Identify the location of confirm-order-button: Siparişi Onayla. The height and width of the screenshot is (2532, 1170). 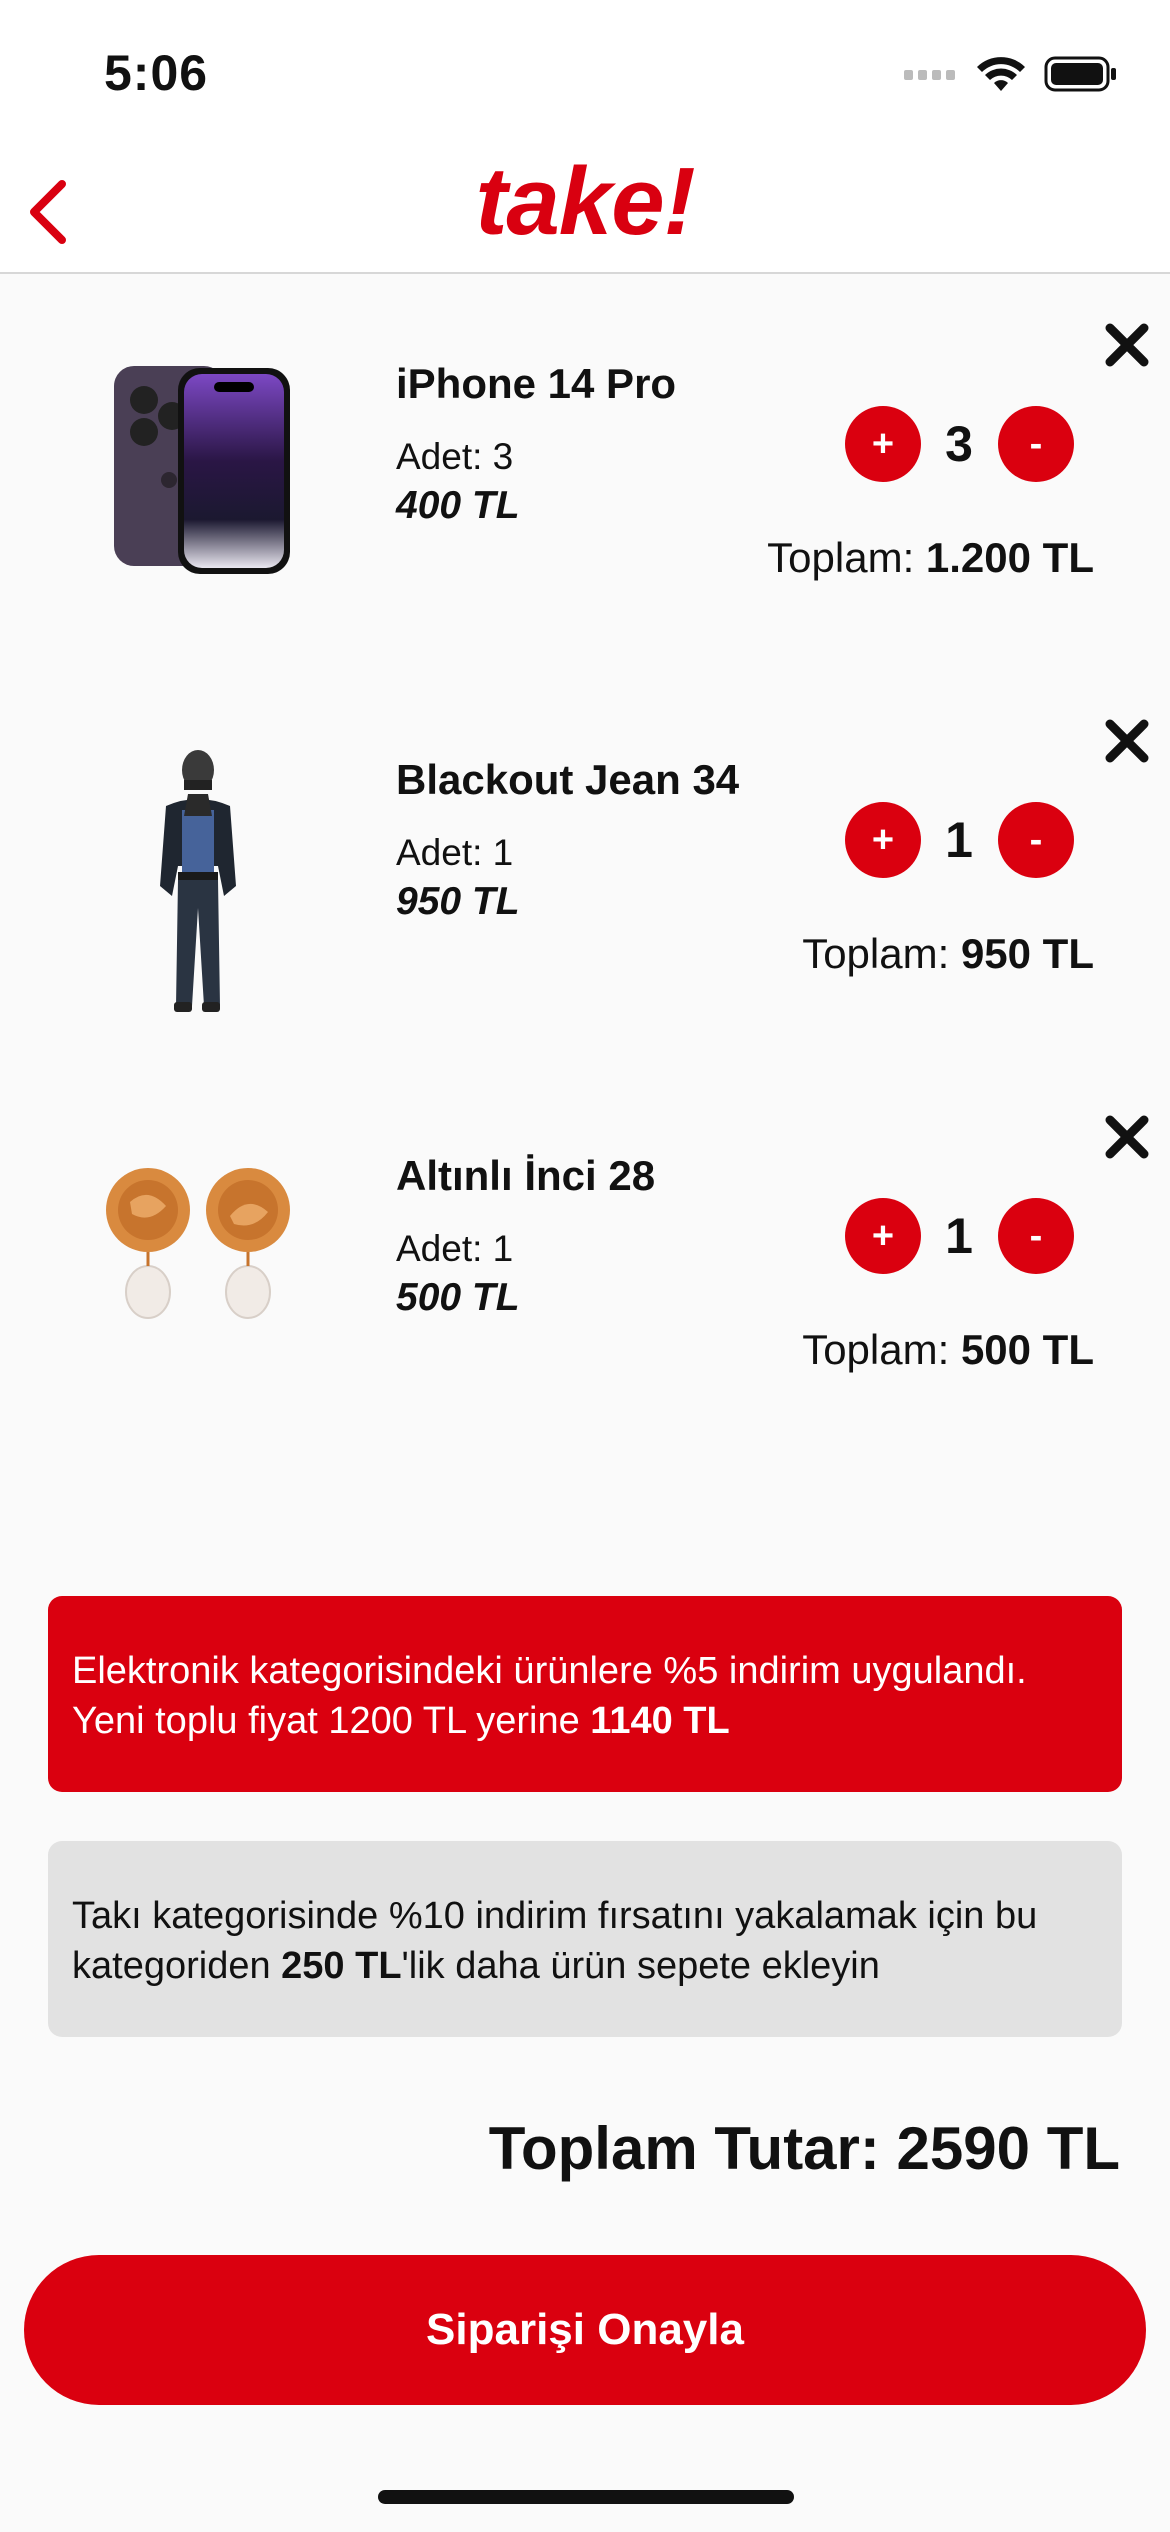
(585, 2330).